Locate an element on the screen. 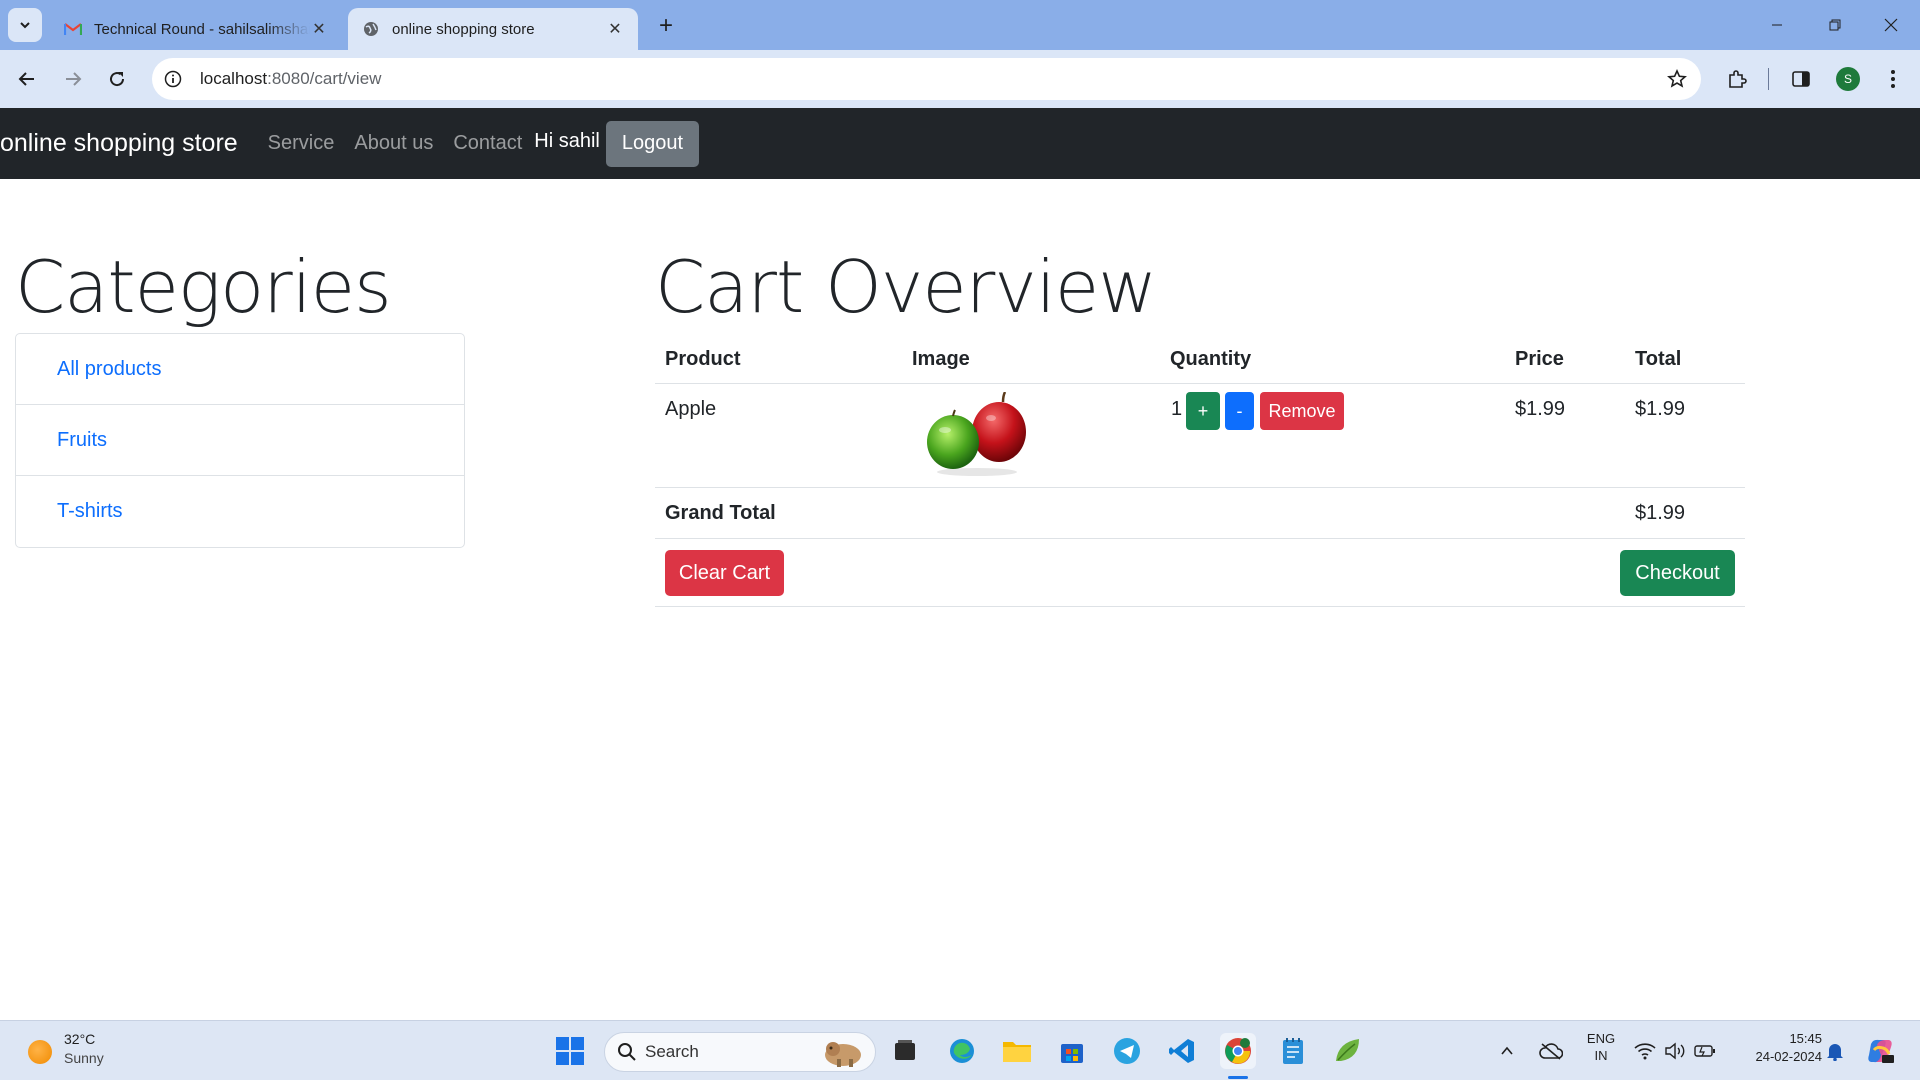  browser-toolbar: localhost:8080/cart/view S is located at coordinates (960, 79).